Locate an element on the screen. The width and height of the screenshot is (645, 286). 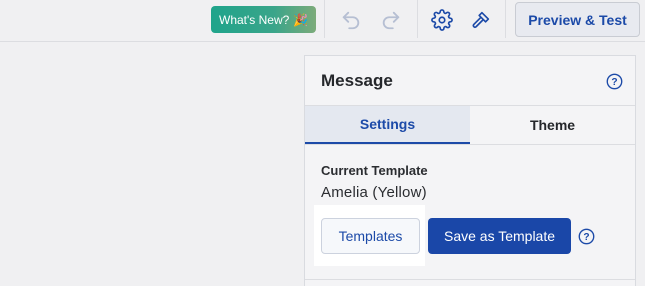
brand-kit-button is located at coordinates (481, 20).